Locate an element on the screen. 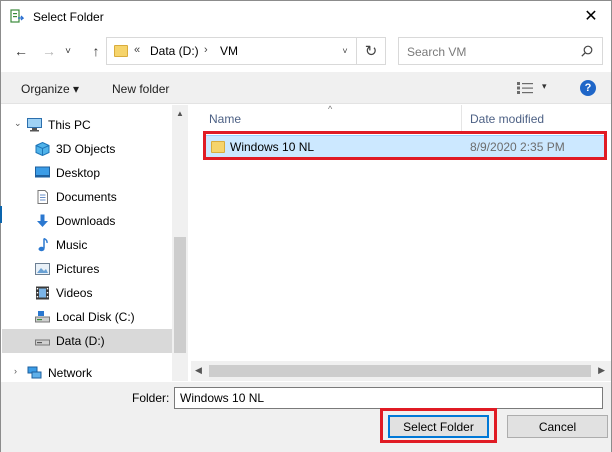 The width and height of the screenshot is (612, 452). sidebar-item-label: This PC is located at coordinates (69, 125).